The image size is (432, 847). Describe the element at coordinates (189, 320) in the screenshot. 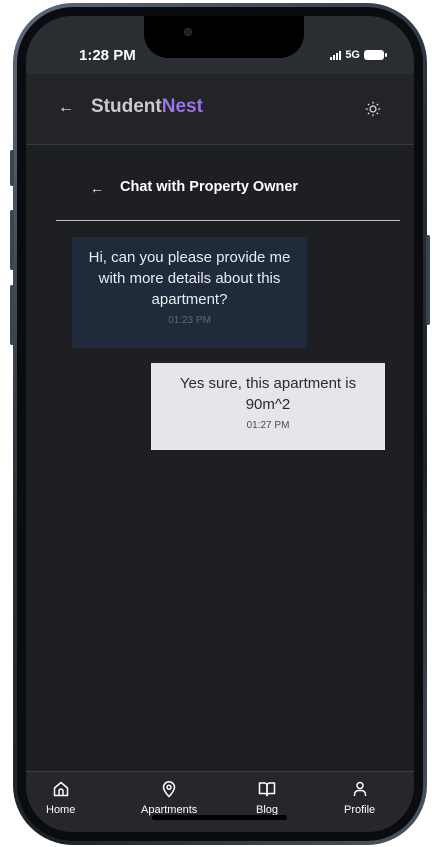

I see `message-time: 01:23 PM` at that location.